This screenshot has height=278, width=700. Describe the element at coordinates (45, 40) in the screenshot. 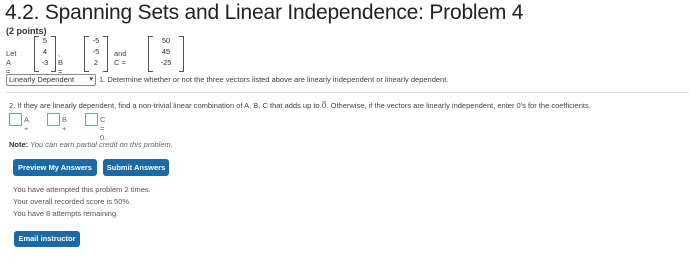

I see `vector-a-entry-1: 5` at that location.